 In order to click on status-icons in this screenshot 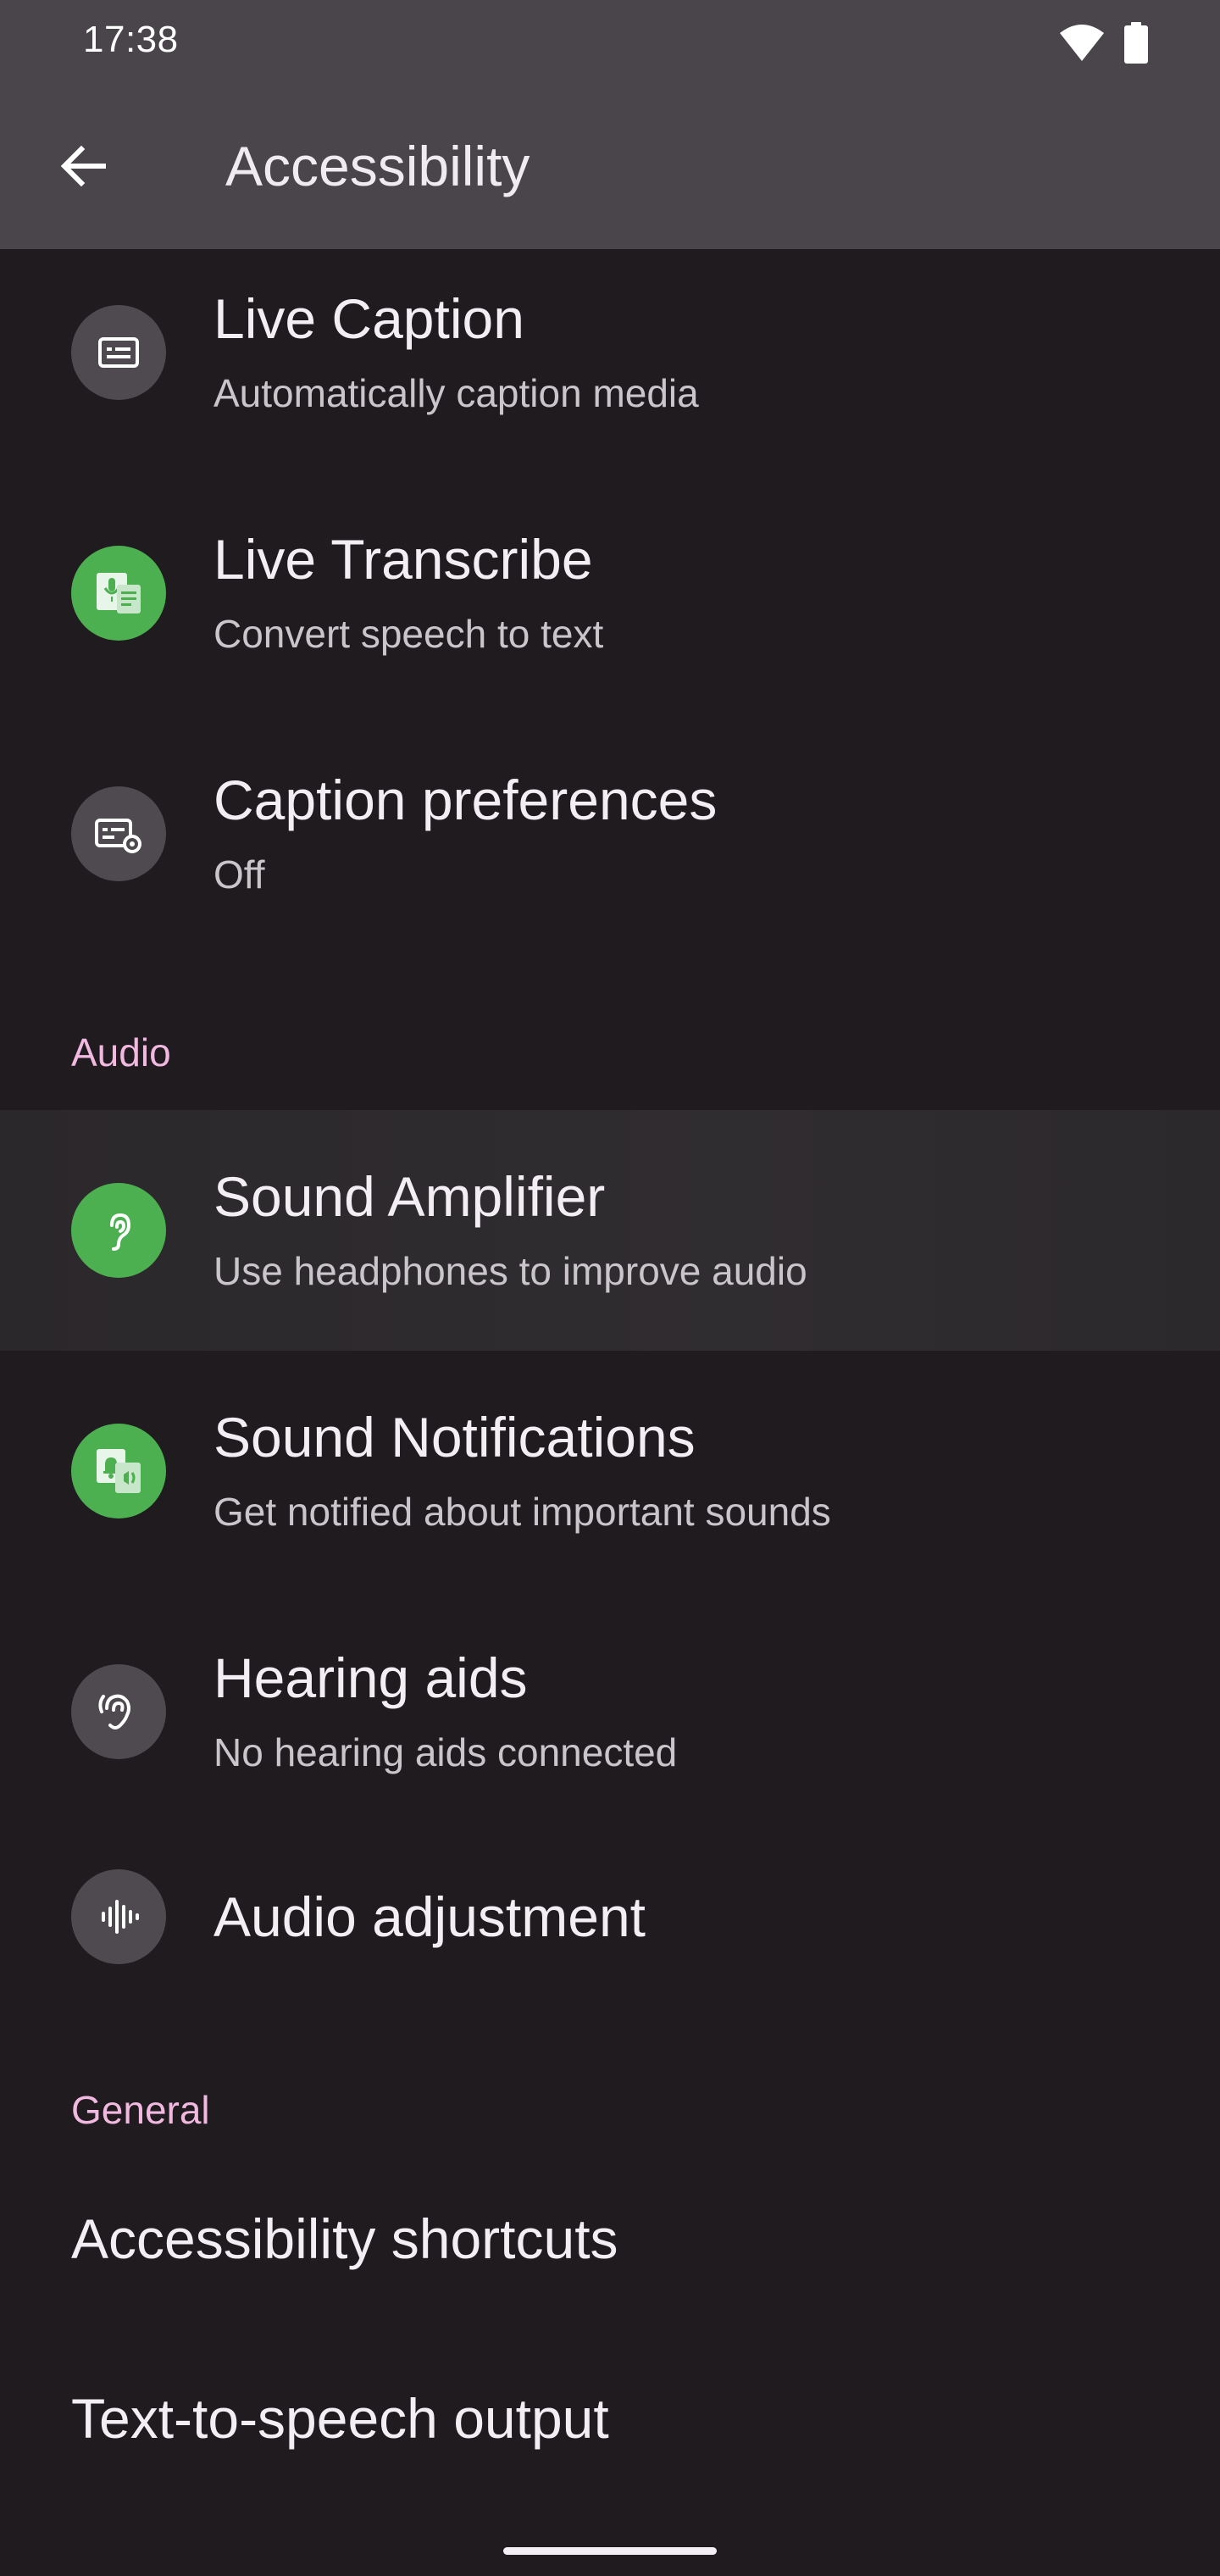, I will do `click(1104, 45)`.